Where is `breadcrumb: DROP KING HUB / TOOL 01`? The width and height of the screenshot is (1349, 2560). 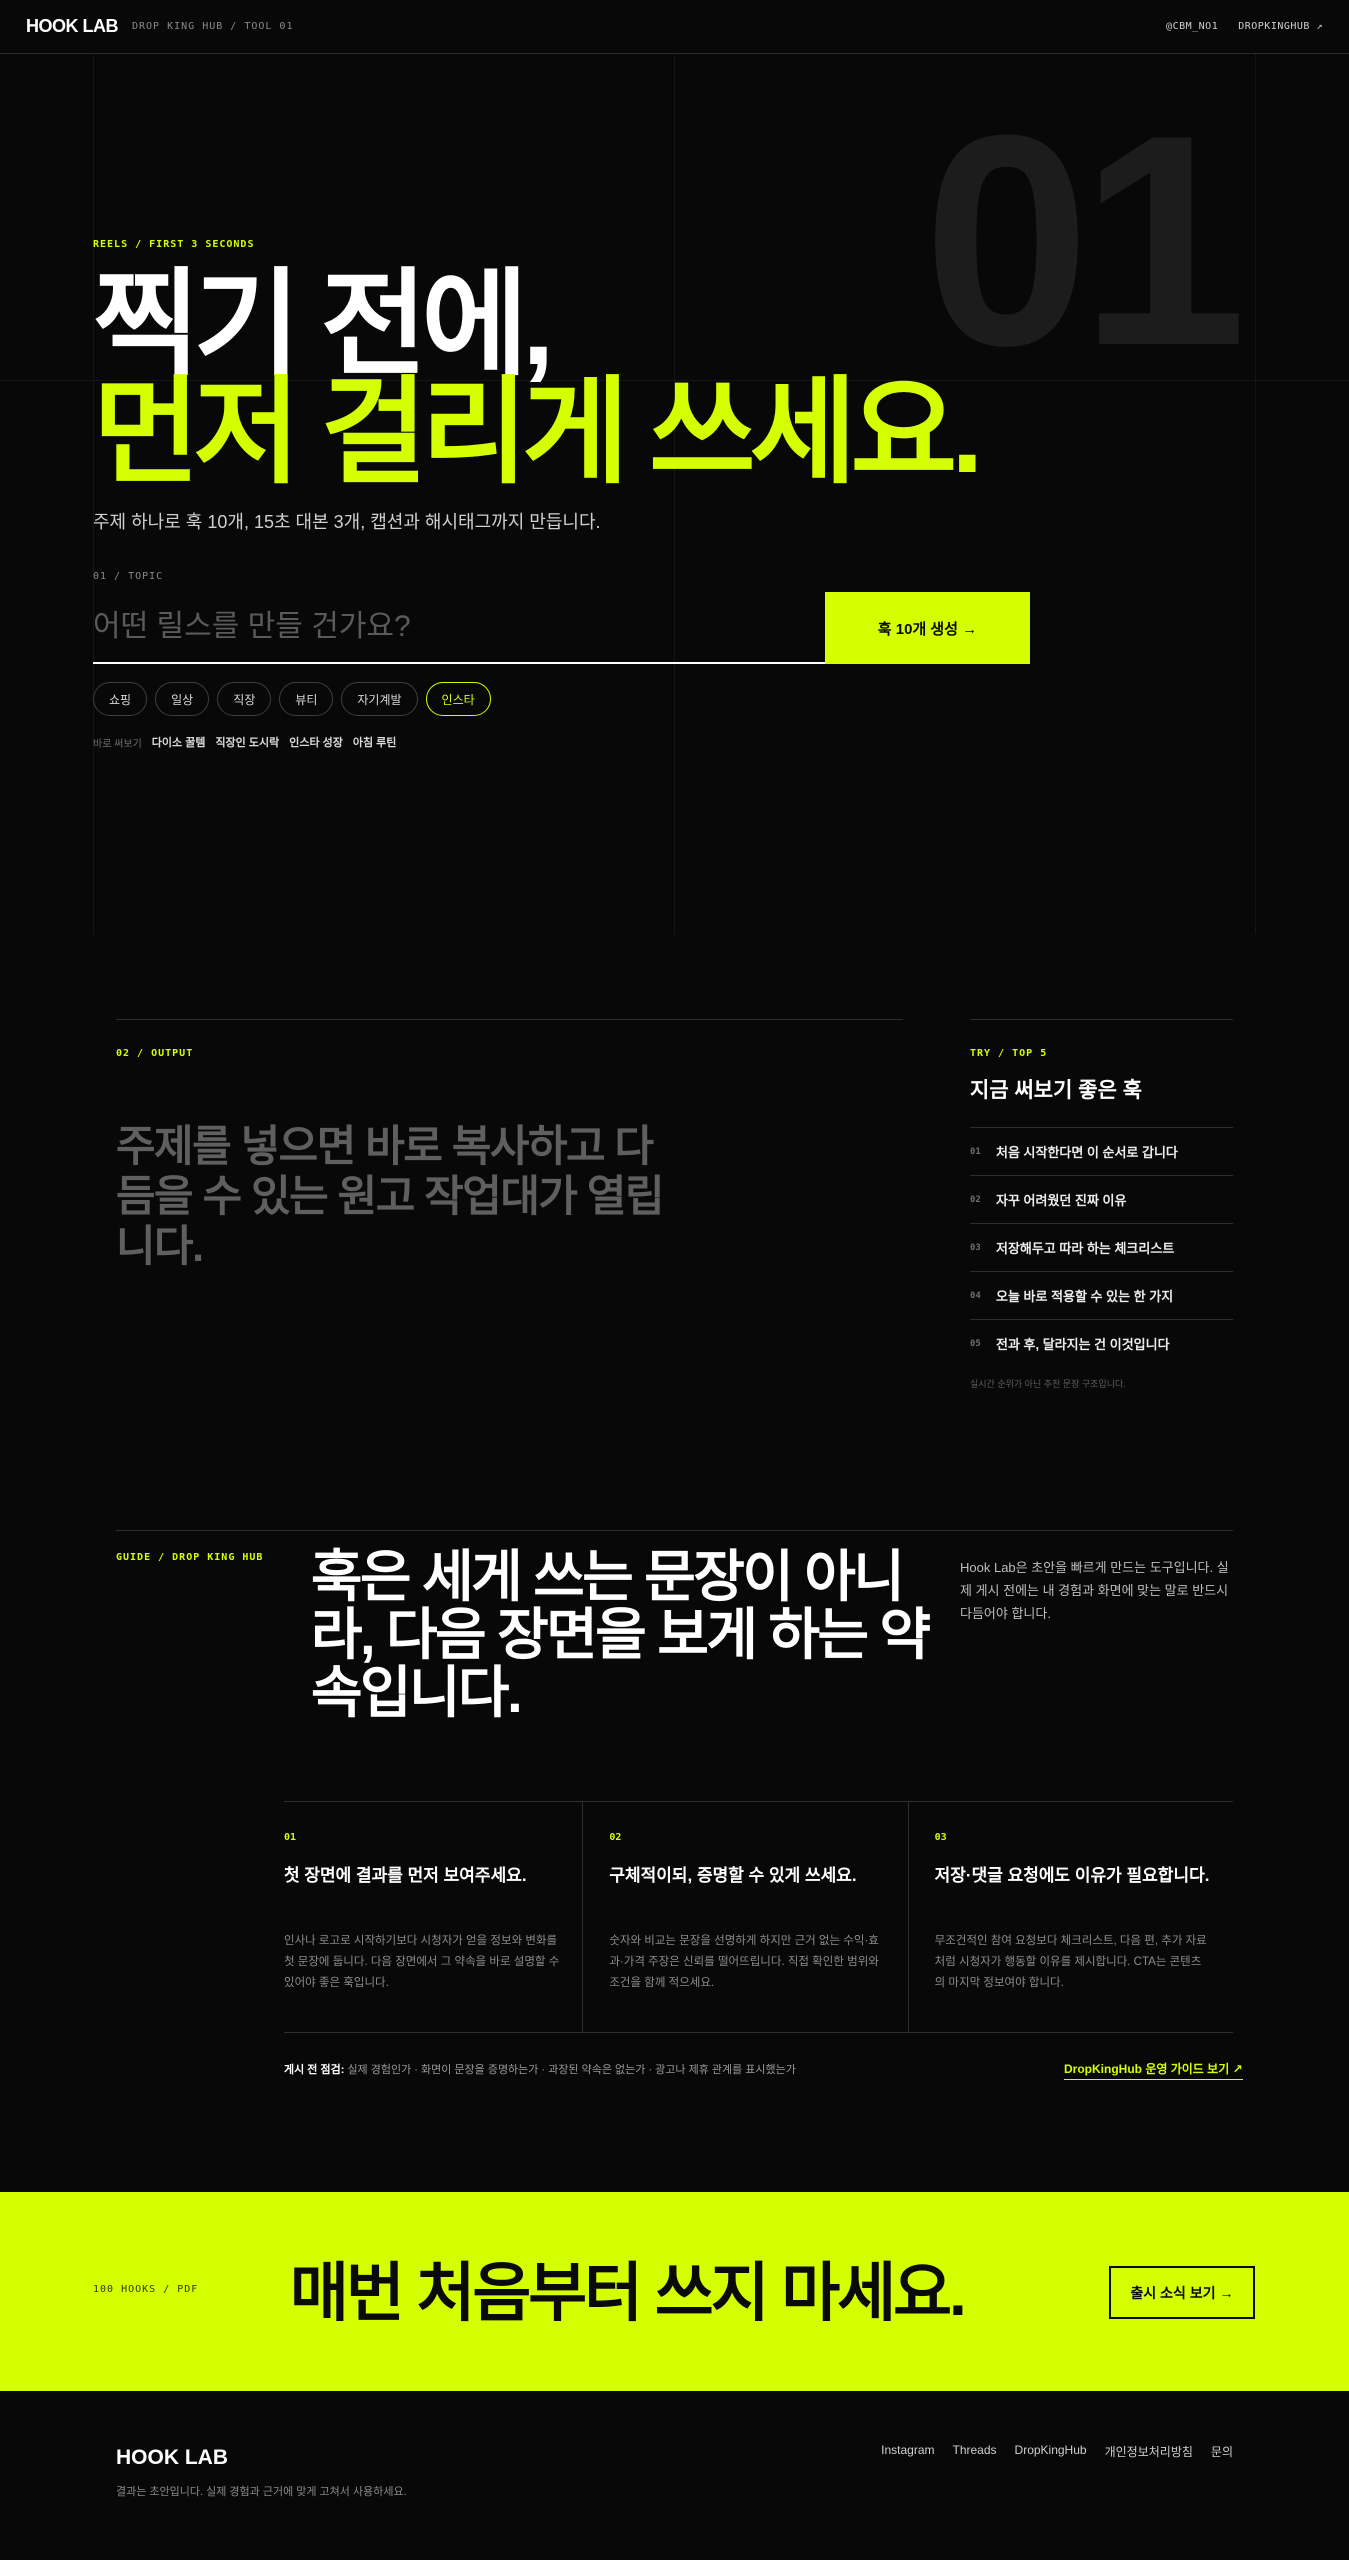 breadcrumb: DROP KING HUB / TOOL 01 is located at coordinates (213, 26).